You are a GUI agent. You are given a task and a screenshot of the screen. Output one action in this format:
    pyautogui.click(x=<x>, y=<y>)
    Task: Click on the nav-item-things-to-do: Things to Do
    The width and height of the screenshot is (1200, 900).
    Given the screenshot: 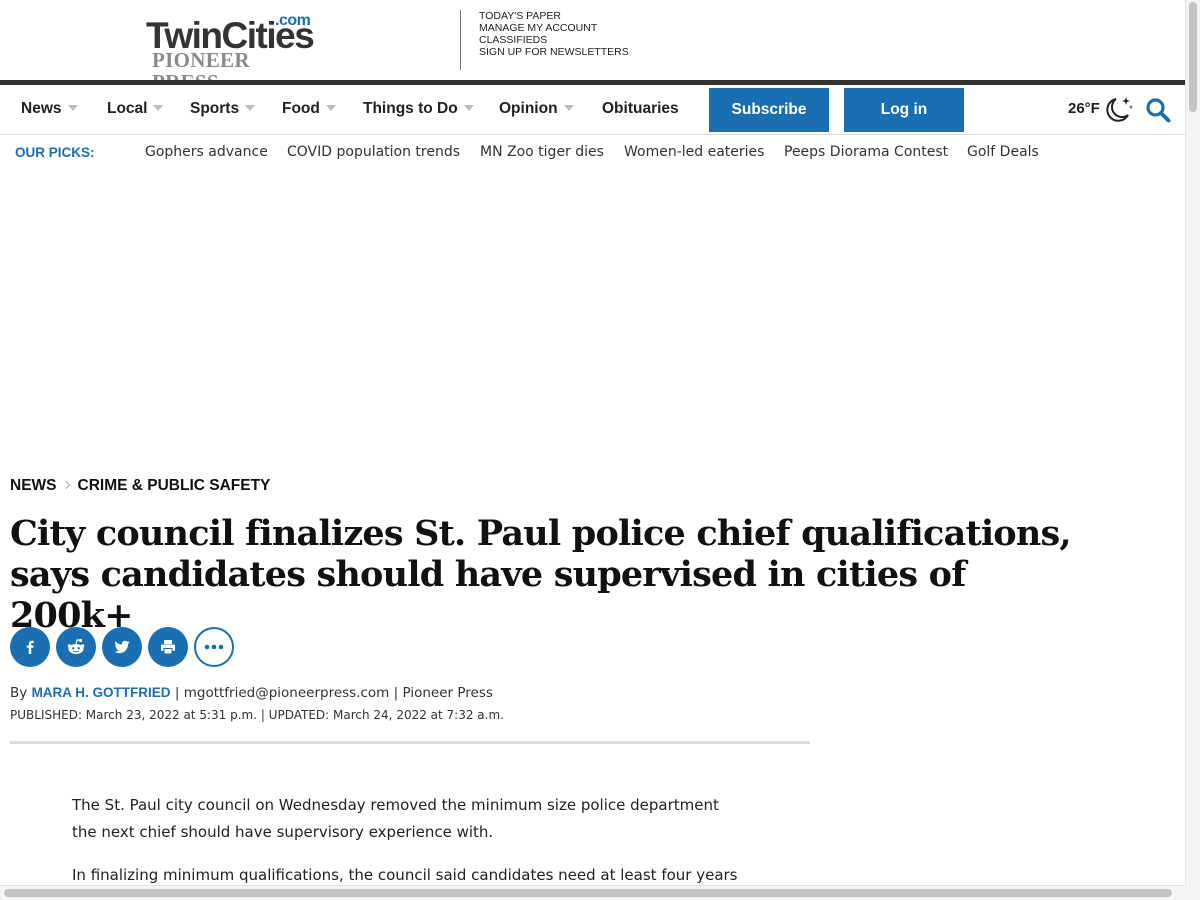 What is the action you would take?
    pyautogui.click(x=418, y=109)
    